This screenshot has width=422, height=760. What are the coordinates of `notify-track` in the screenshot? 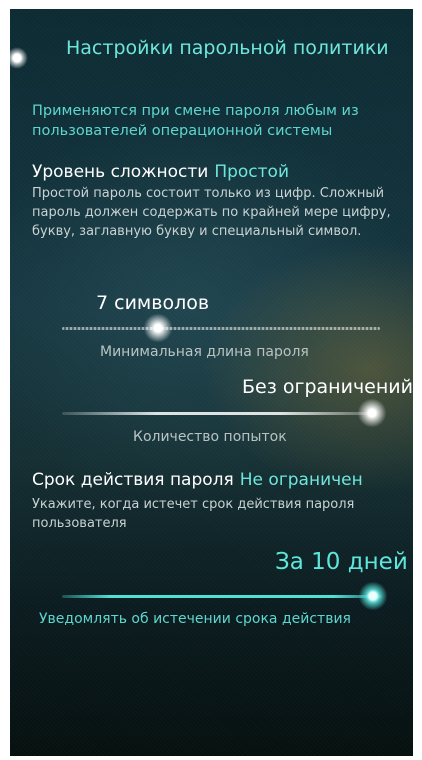 It's located at (222, 596).